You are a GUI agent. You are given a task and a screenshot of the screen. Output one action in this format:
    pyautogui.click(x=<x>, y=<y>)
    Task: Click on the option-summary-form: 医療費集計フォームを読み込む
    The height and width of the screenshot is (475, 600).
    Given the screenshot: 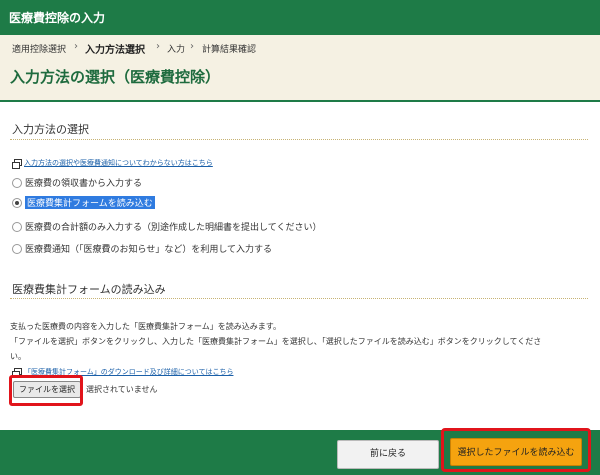 What is the action you would take?
    pyautogui.click(x=112, y=203)
    